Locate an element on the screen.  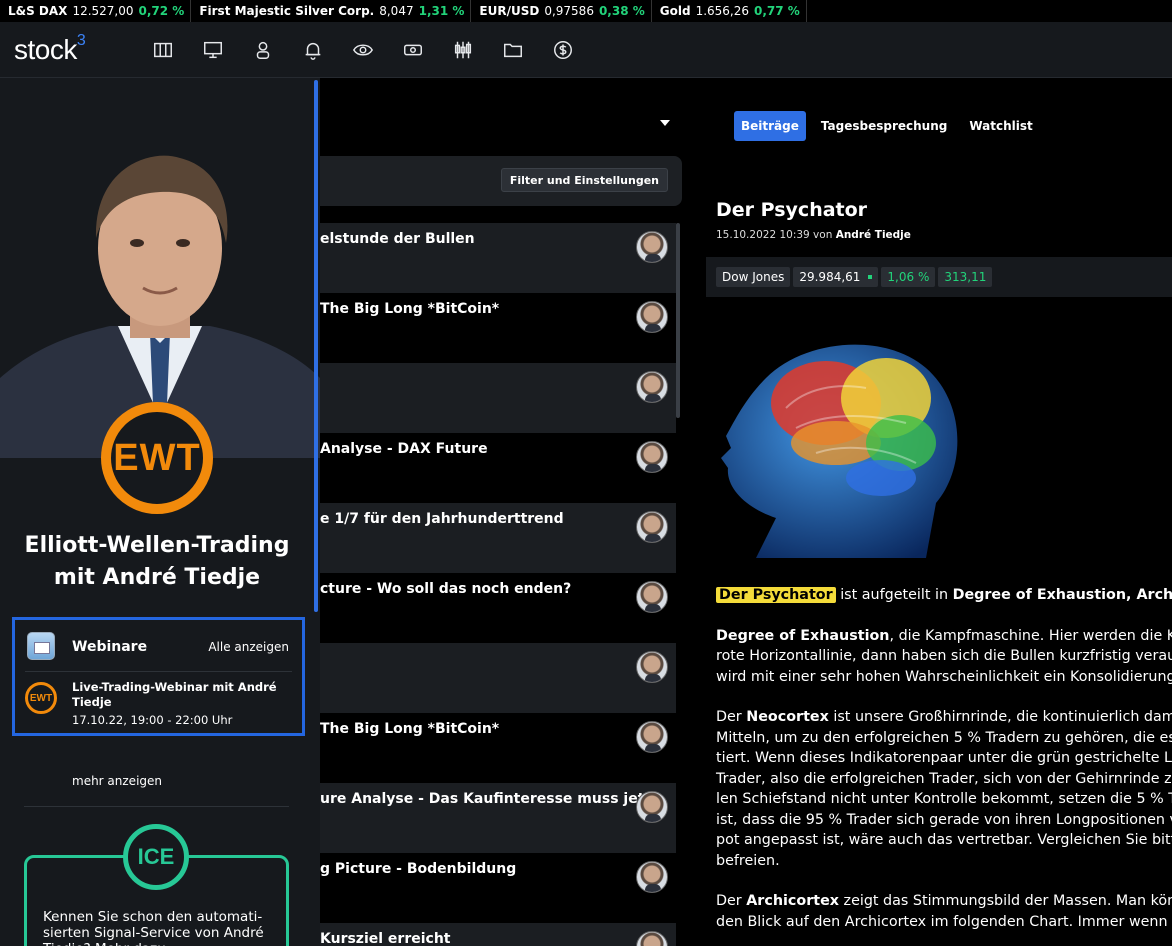
eye-icon is located at coordinates (363, 50).